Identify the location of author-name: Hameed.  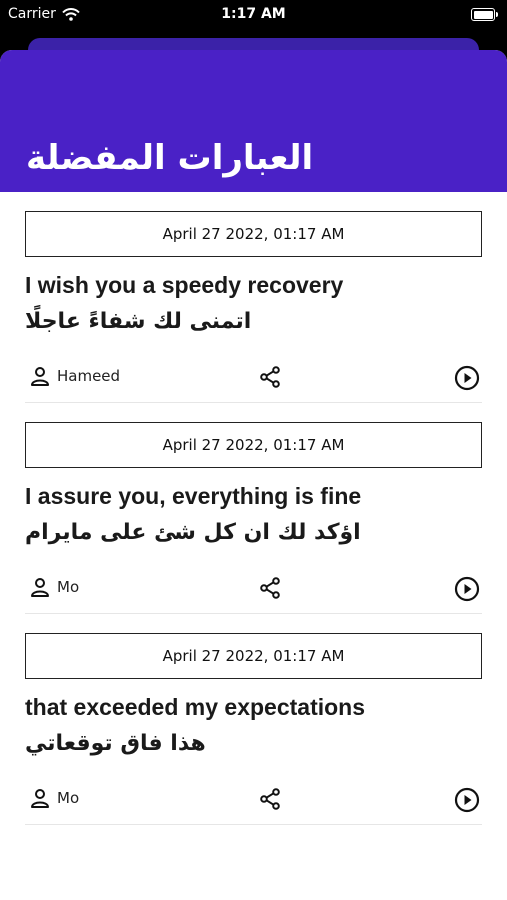
(89, 376).